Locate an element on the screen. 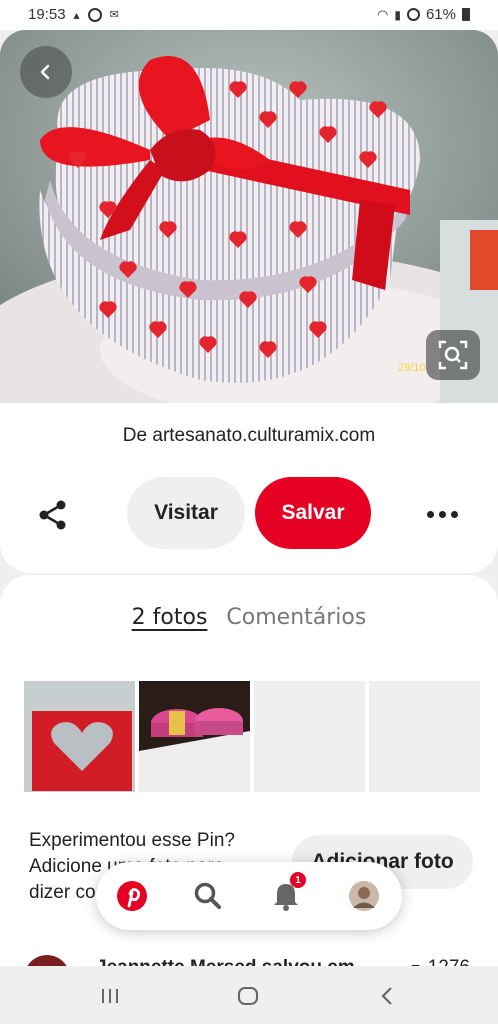 This screenshot has height=1024, width=498. pink-boxes-photo is located at coordinates (194, 736).